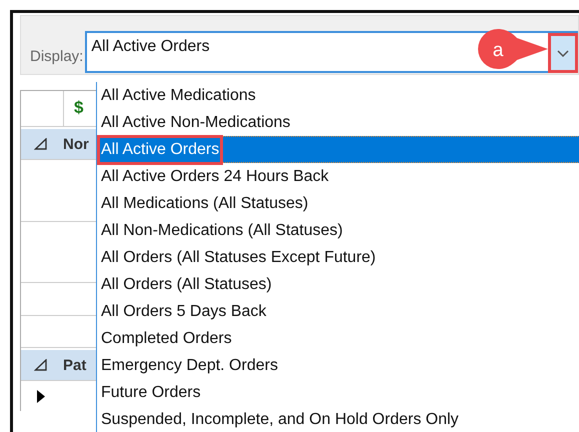 The width and height of the screenshot is (579, 432). Describe the element at coordinates (338, 338) in the screenshot. I see `dropdown-option: Completed Orders` at that location.